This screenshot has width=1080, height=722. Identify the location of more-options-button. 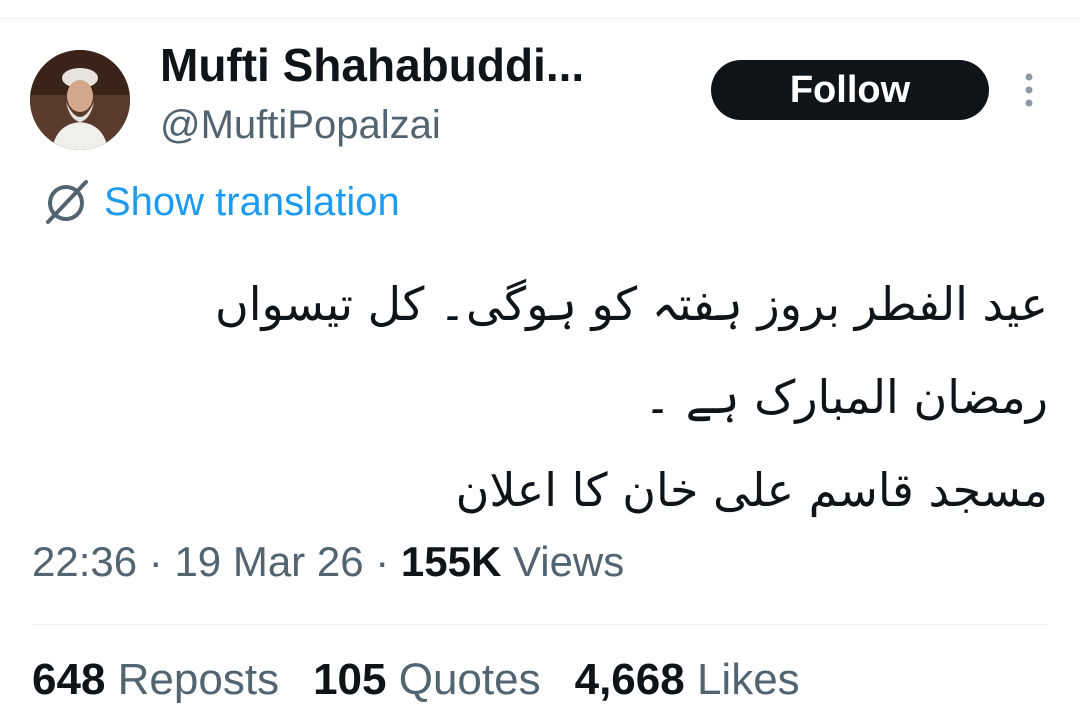
(1029, 90).